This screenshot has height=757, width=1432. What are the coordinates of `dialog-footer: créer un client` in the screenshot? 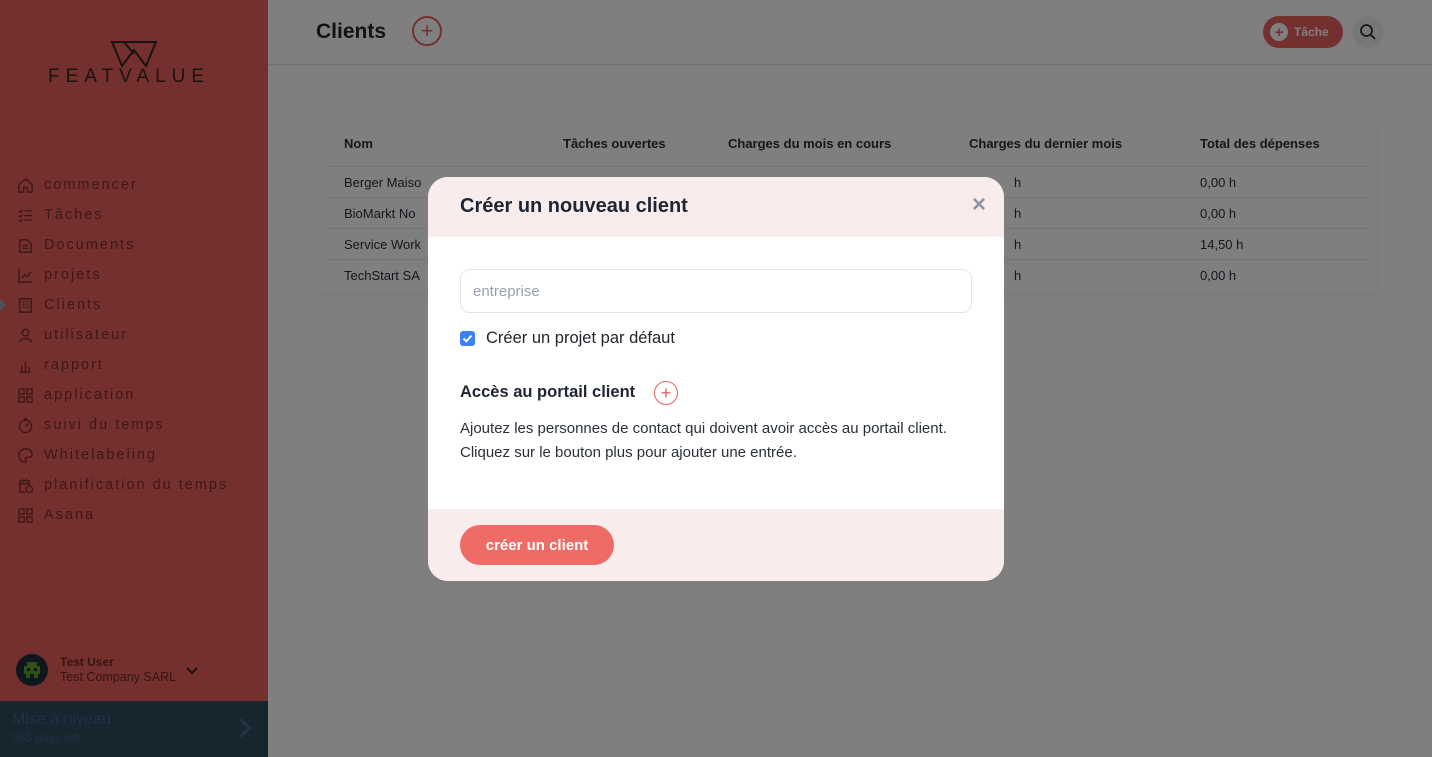 It's located at (716, 545).